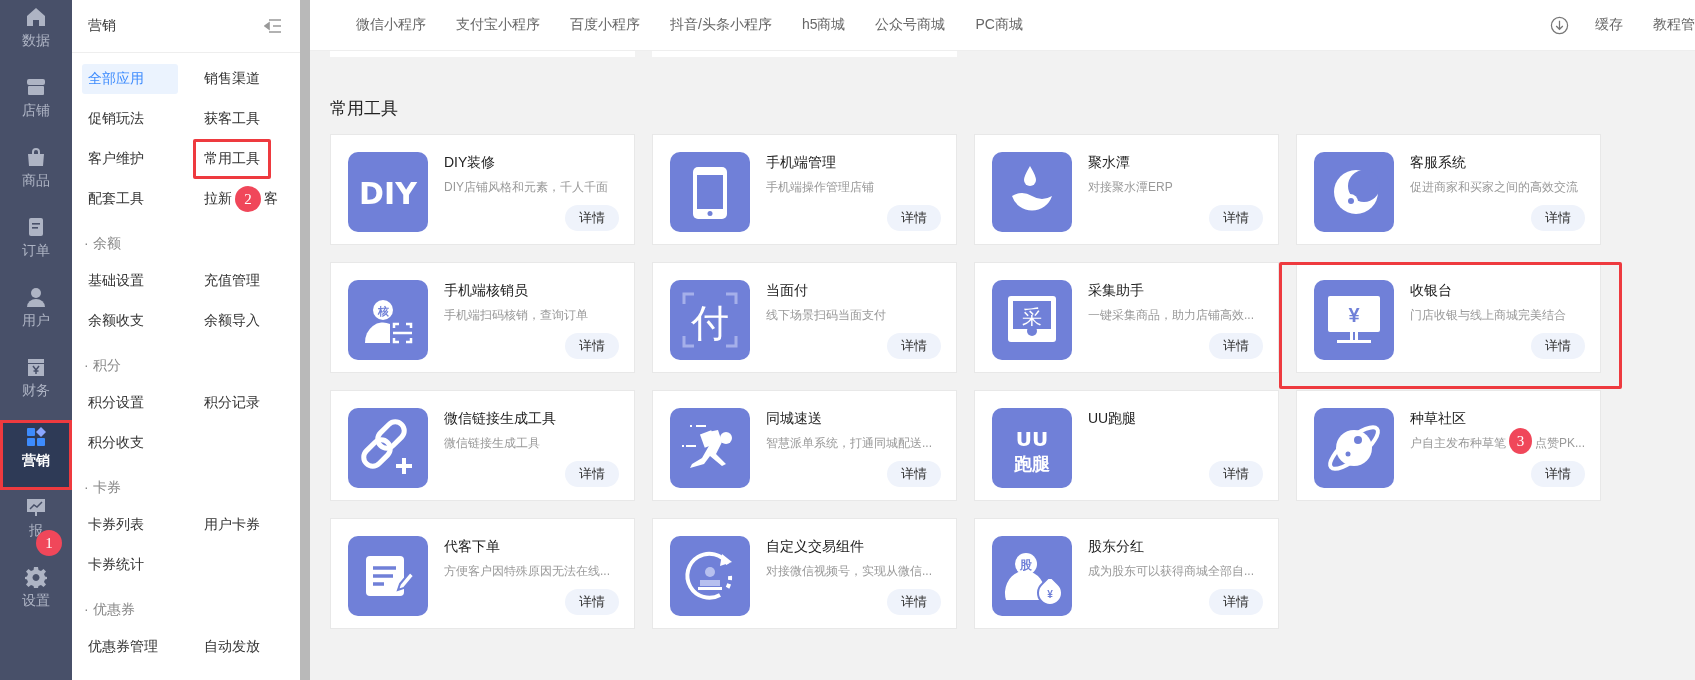 The width and height of the screenshot is (1695, 680). What do you see at coordinates (1130, 187) in the screenshot?
I see `card-description: 对接聚水潭ERP` at bounding box center [1130, 187].